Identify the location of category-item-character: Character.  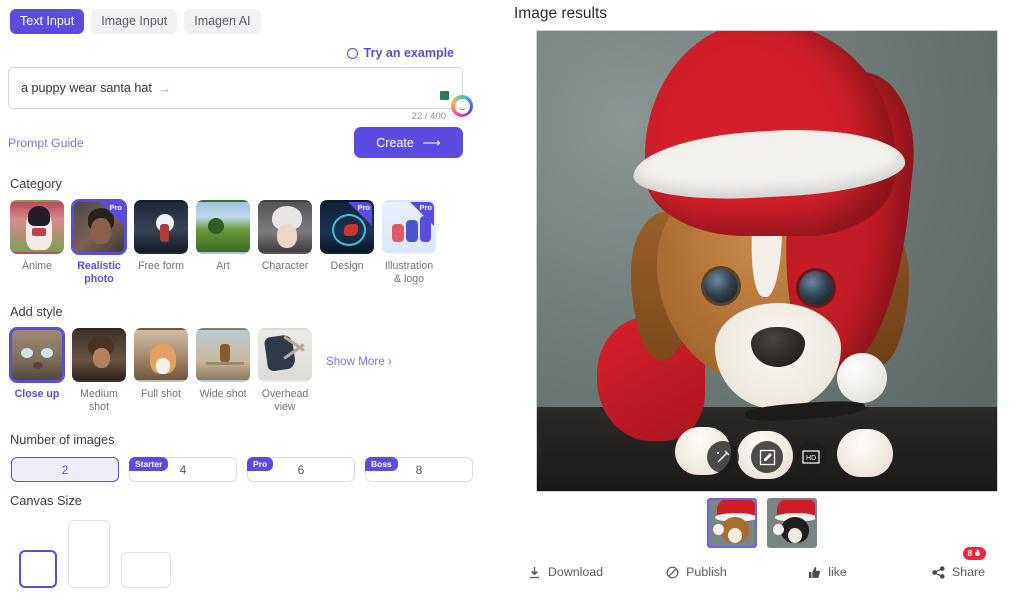
(285, 243).